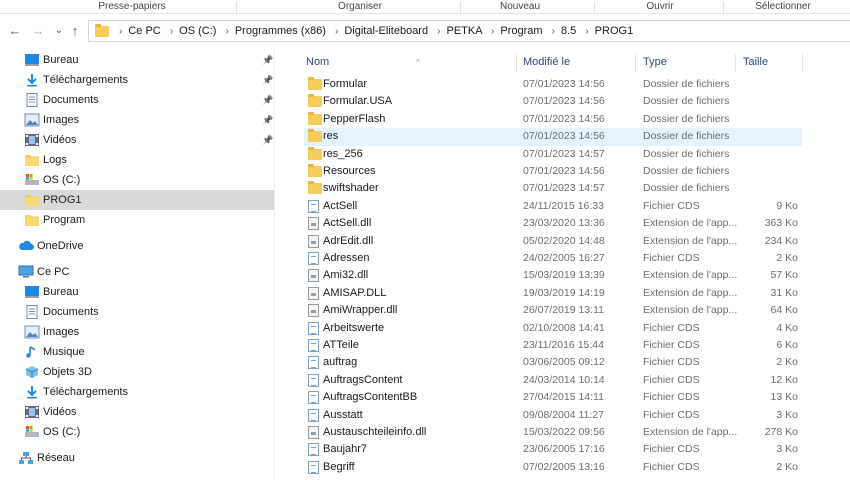 The height and width of the screenshot is (480, 850). I want to click on sidebar-item-vidéos: Vidéos 📌, so click(137, 140).